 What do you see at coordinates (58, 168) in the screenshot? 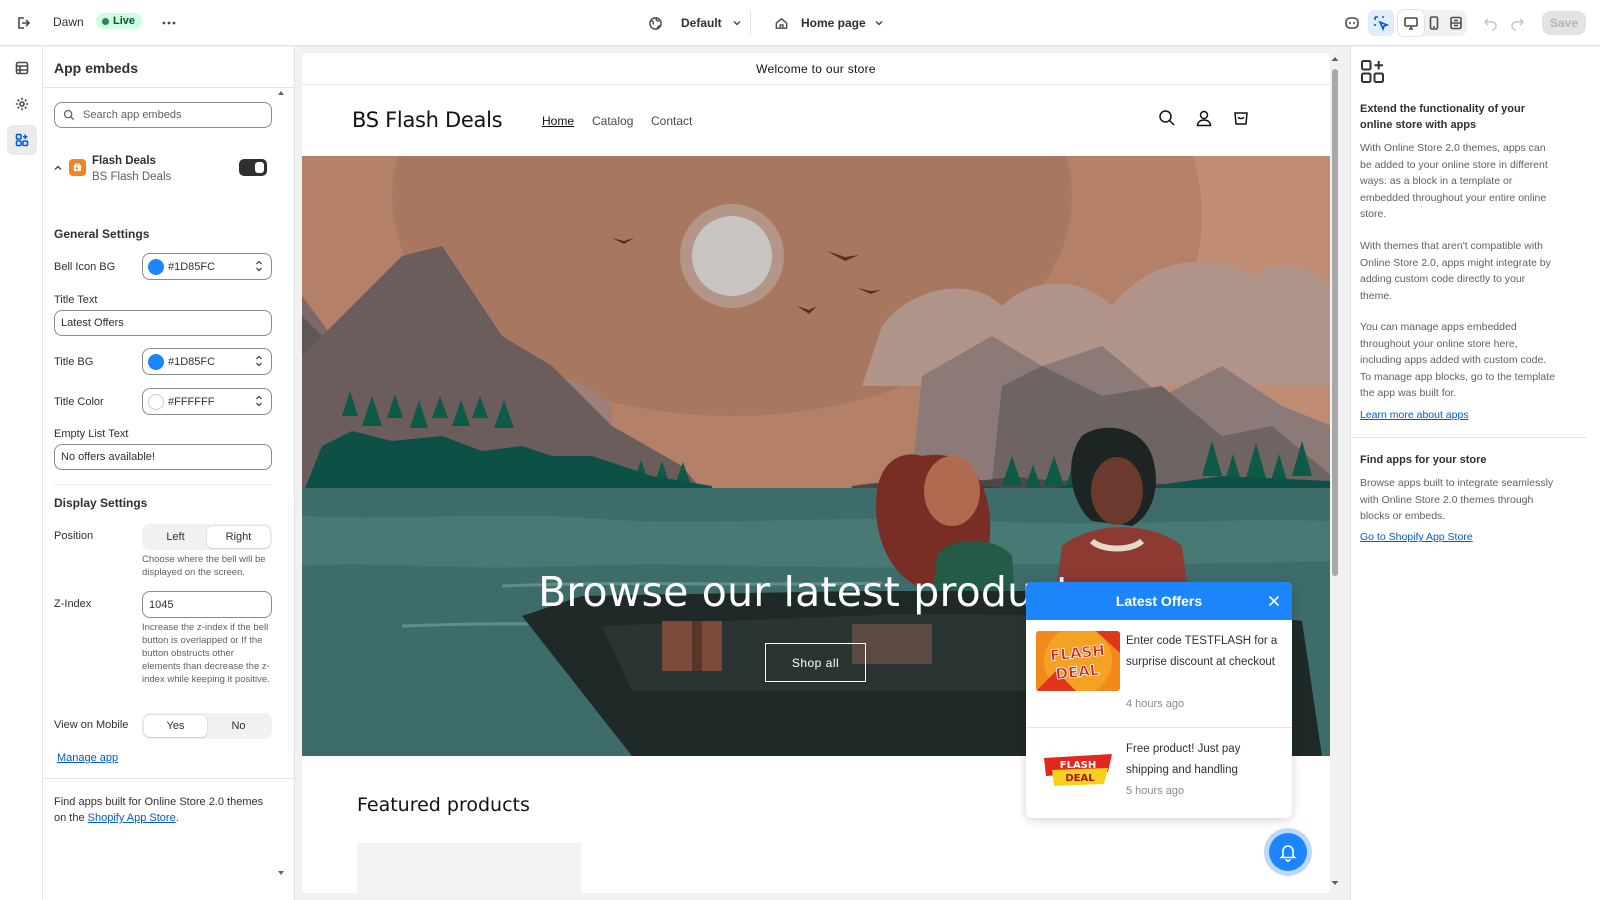
I see `collapse-chevron-icon` at bounding box center [58, 168].